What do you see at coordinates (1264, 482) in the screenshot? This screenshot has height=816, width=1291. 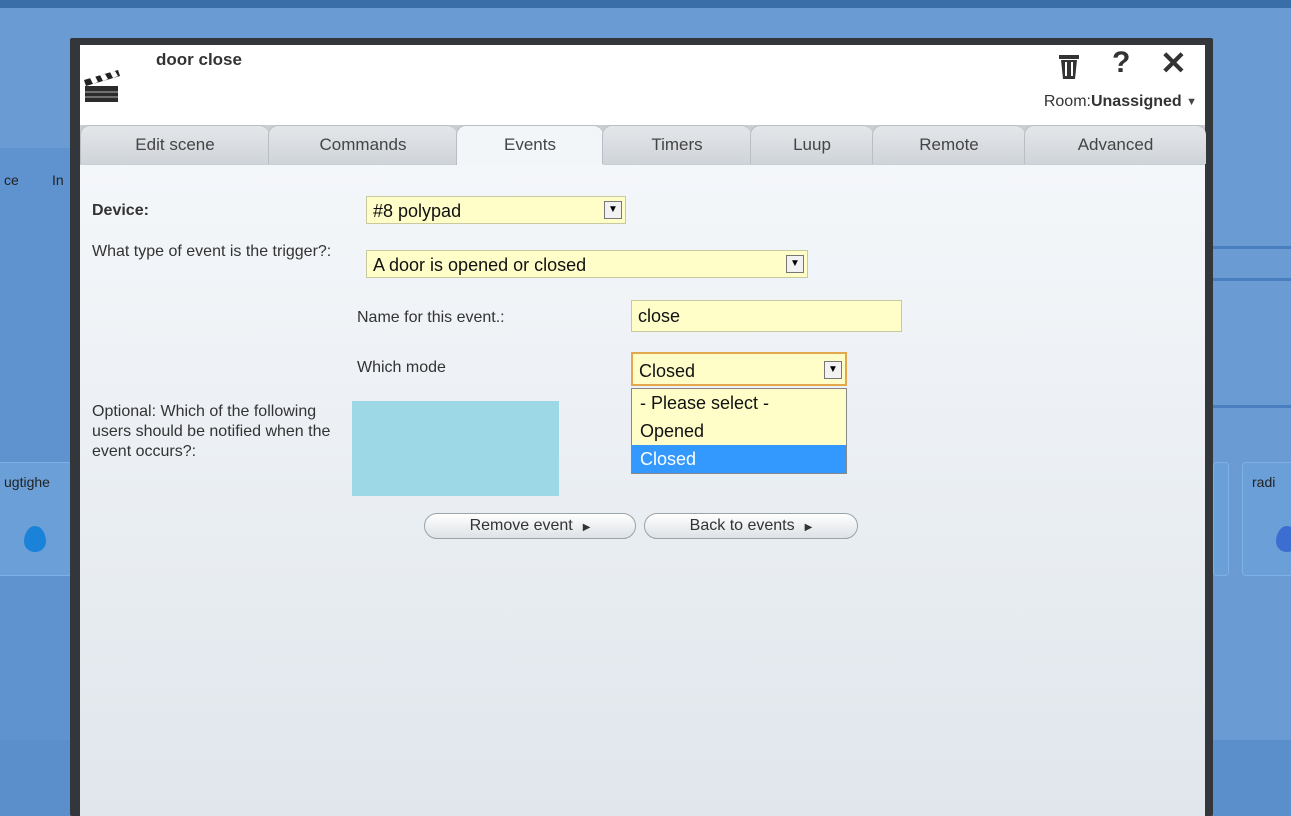 I see `background-card-label: radi` at bounding box center [1264, 482].